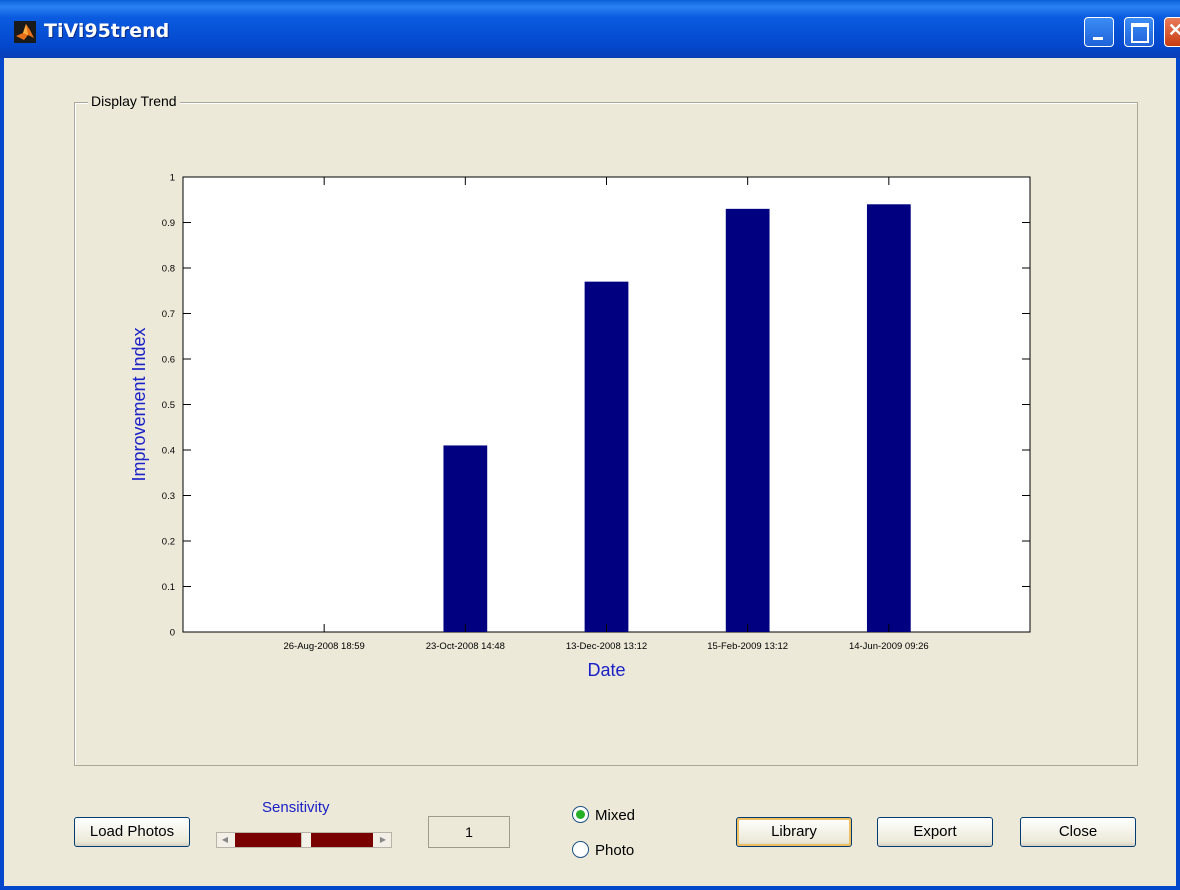  I want to click on radio-photo: Photo, so click(603, 850).